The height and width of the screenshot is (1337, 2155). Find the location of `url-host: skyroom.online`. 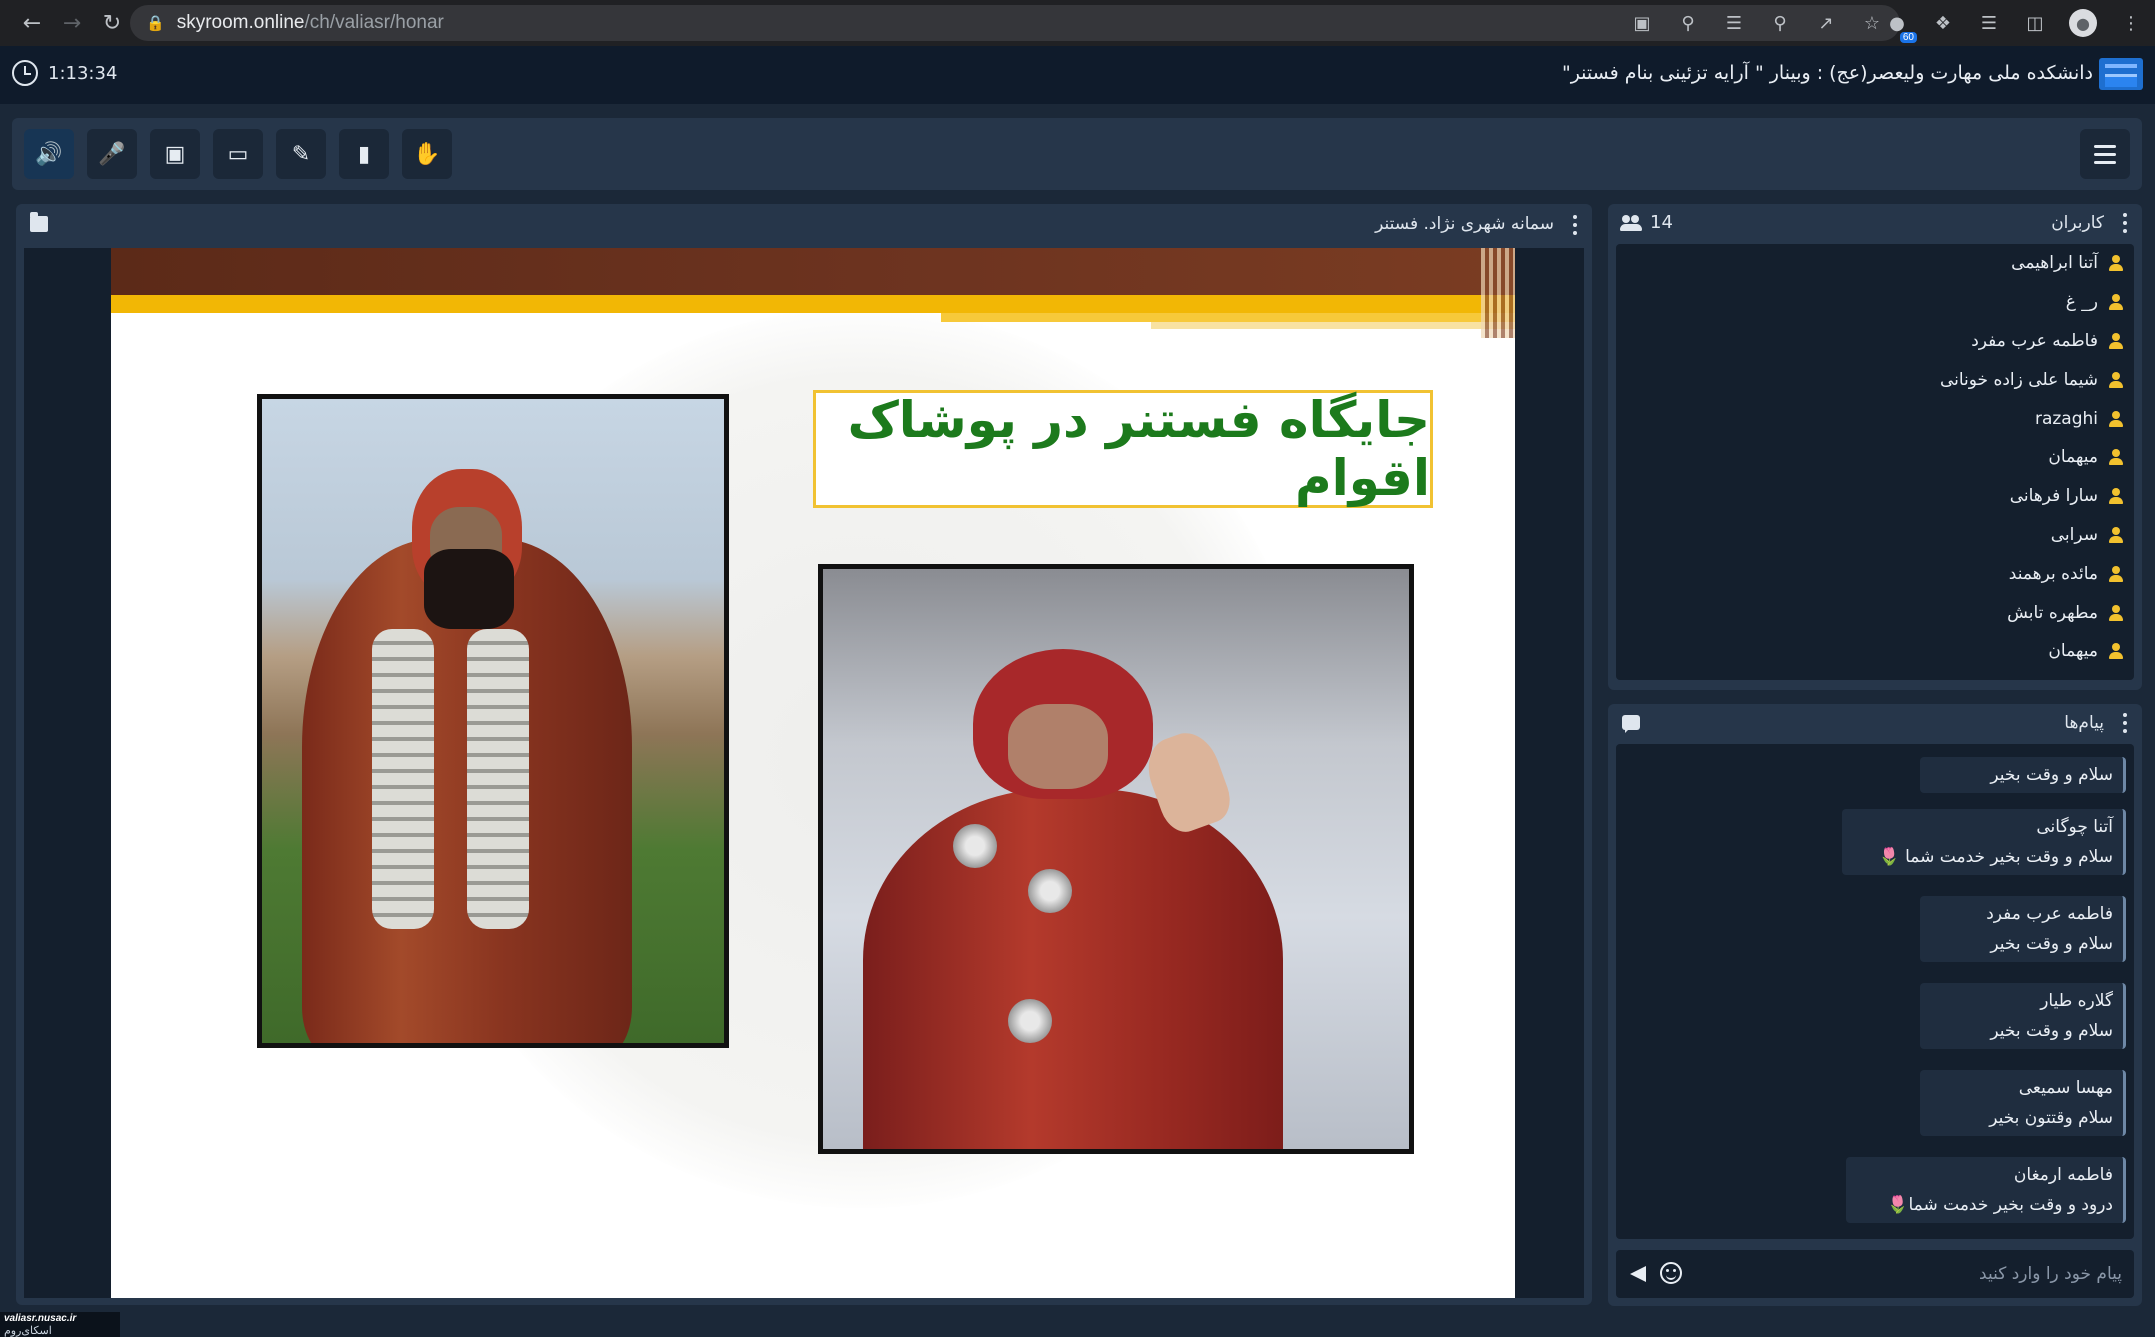

url-host: skyroom.online is located at coordinates (240, 22).